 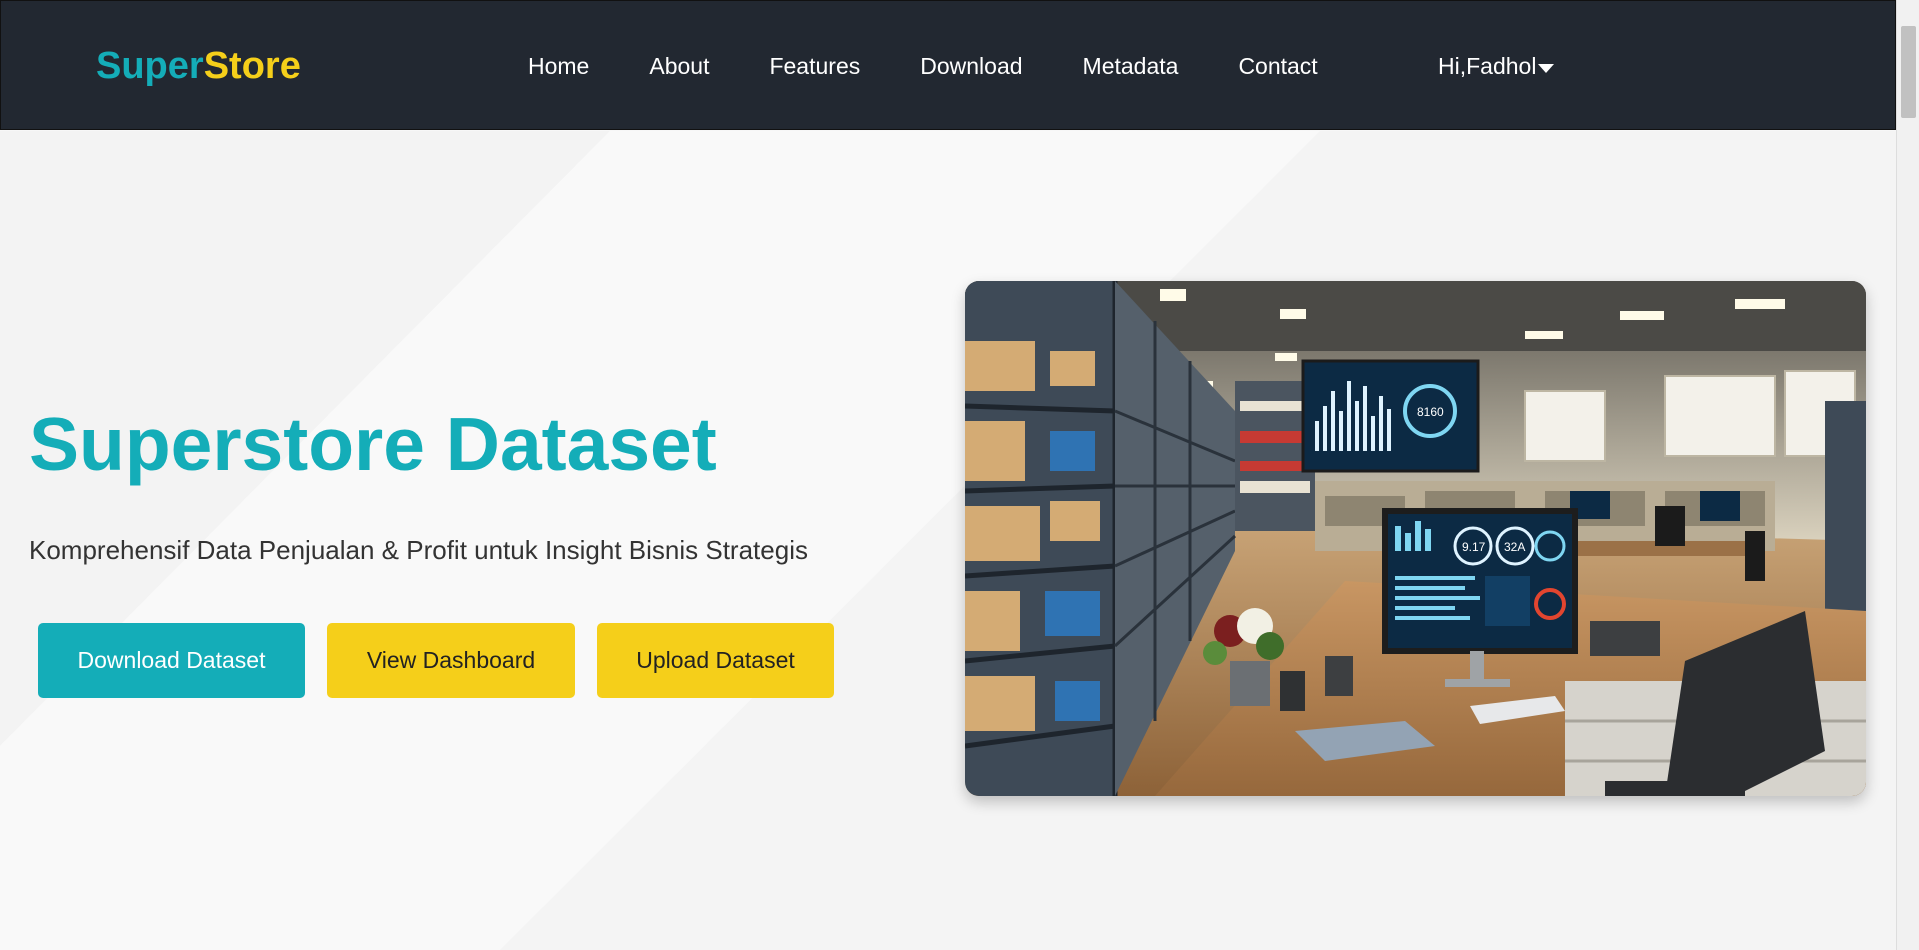 I want to click on nav-home-link: Home, so click(x=558, y=66).